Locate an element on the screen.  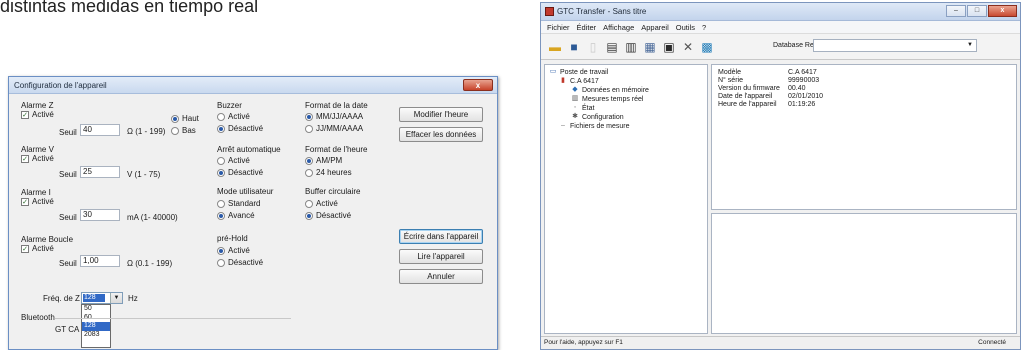
alarm-z-title: Alarme Z is located at coordinates (37, 105).